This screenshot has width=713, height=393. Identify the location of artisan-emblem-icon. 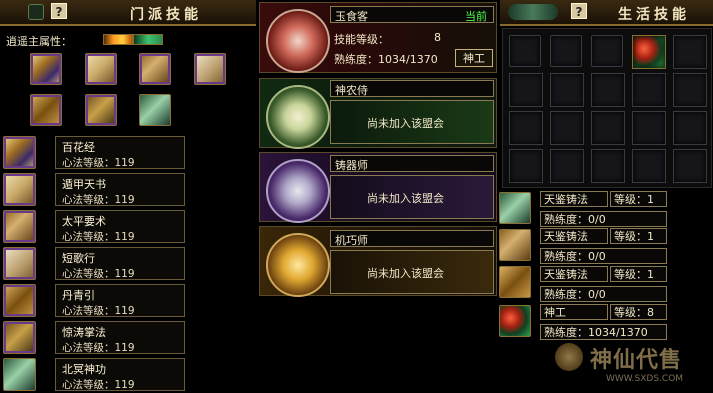
(298, 265).